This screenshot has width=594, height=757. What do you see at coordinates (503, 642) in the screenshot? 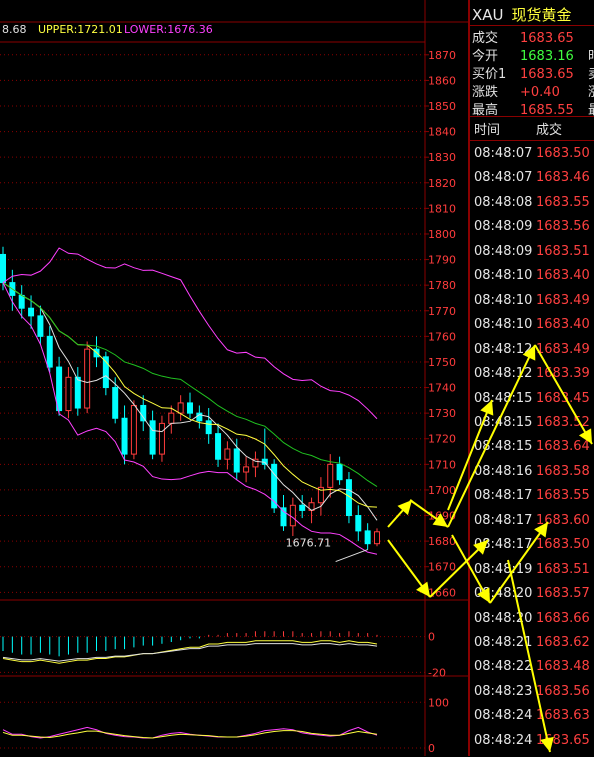
I see `tick-time: 08:48:21` at bounding box center [503, 642].